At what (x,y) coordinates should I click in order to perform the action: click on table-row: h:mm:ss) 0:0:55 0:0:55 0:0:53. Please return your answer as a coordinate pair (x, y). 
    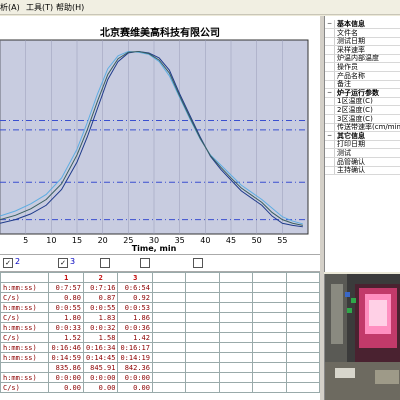
    Looking at the image, I should click on (160, 307).